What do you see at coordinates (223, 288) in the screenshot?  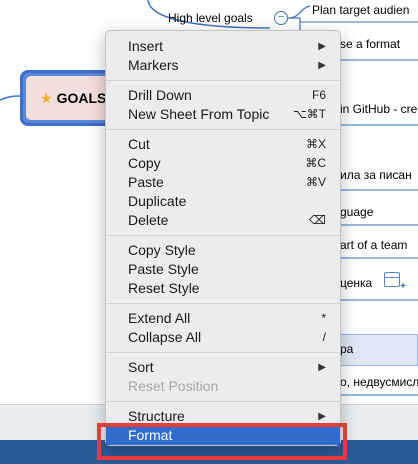 I see `menu-item-reset-style: Reset Style` at bounding box center [223, 288].